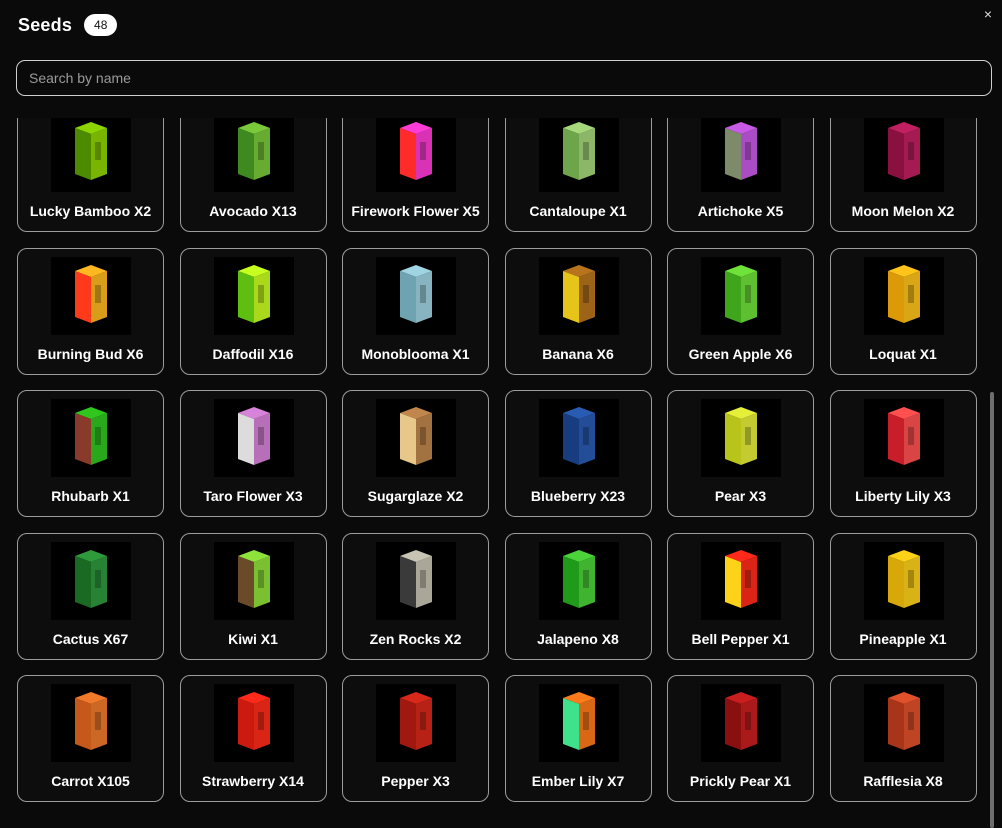 The width and height of the screenshot is (1002, 828). Describe the element at coordinates (578, 638) in the screenshot. I see `seed-label: Jalapeno X8` at that location.